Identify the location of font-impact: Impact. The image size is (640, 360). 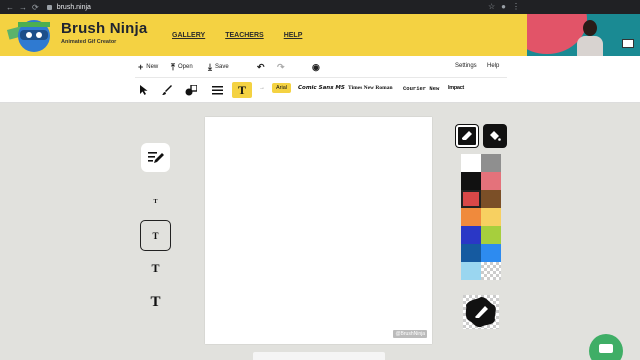
(456, 88).